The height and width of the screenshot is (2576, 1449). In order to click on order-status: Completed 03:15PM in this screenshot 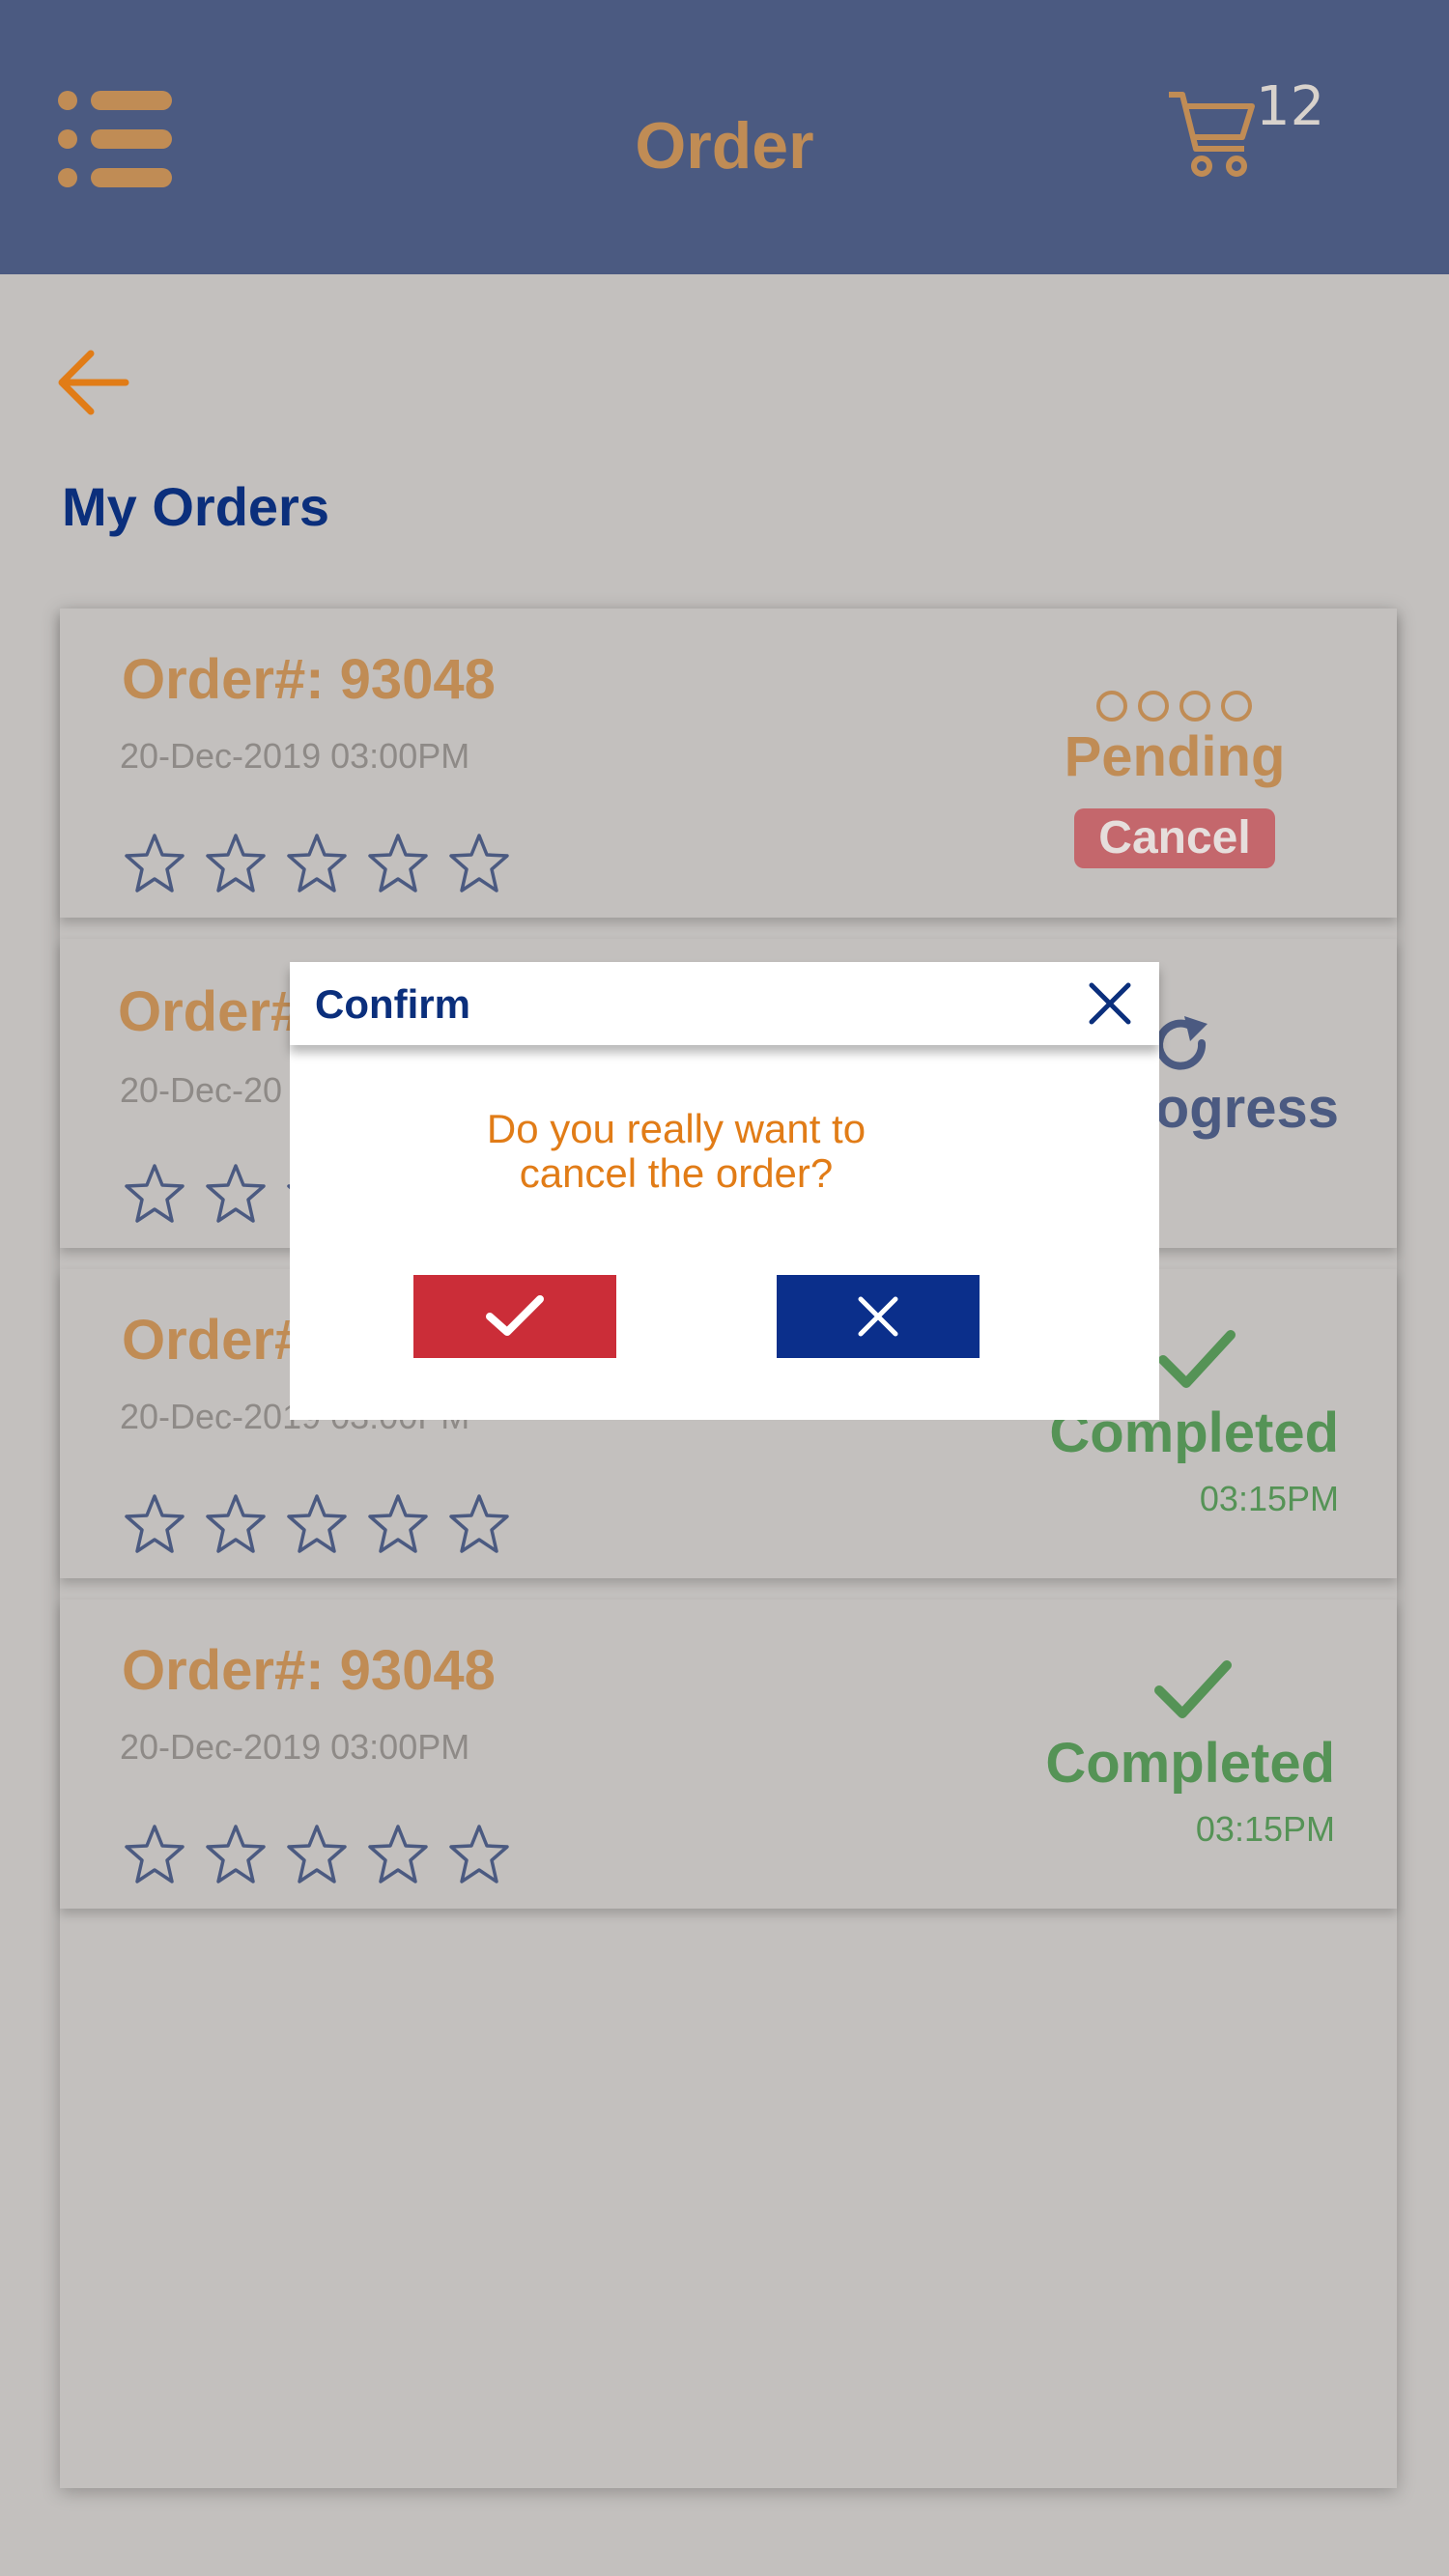, I will do `click(1132, 1753)`.